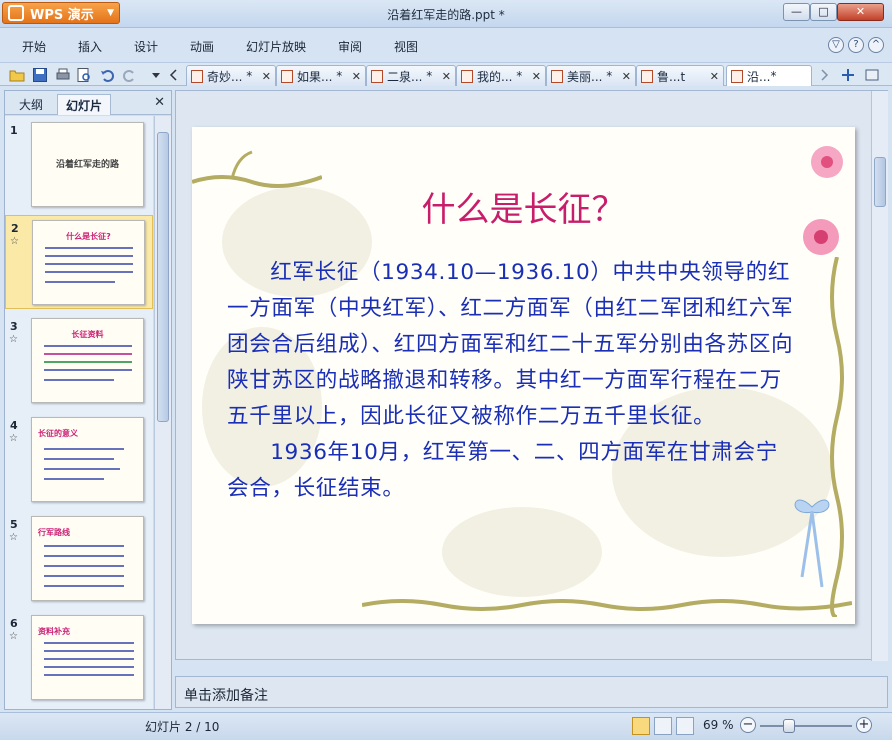 This screenshot has width=892, height=740. Describe the element at coordinates (108, 75) in the screenshot. I see `undo-icon` at that location.